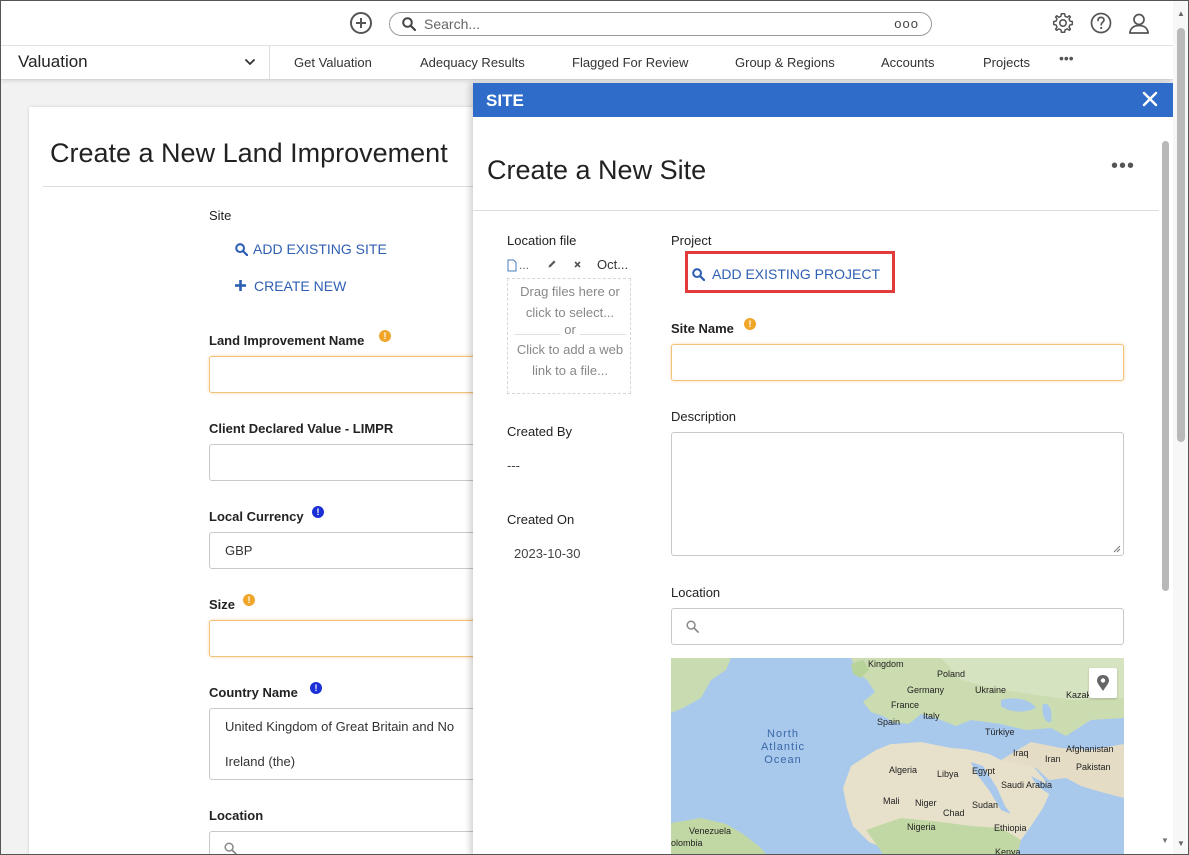 This screenshot has height=855, width=1189. Describe the element at coordinates (1027, 785) in the screenshot. I see `map-label: Saudi Arabia` at that location.